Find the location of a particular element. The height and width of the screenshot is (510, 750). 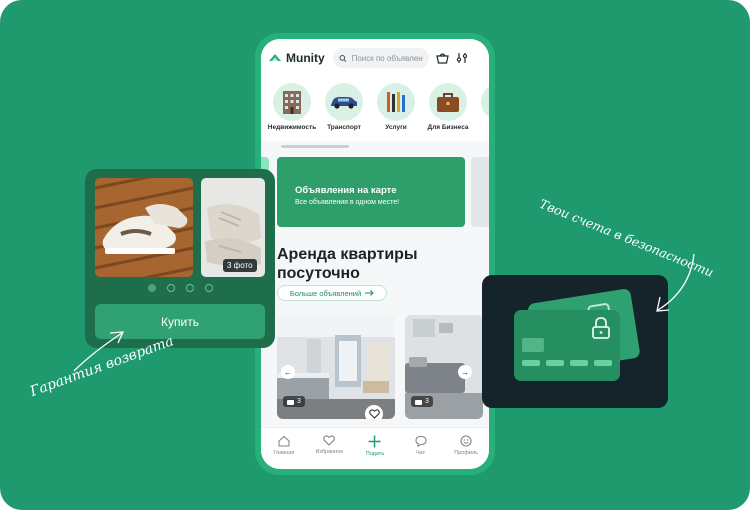

search-icon is located at coordinates (343, 58).